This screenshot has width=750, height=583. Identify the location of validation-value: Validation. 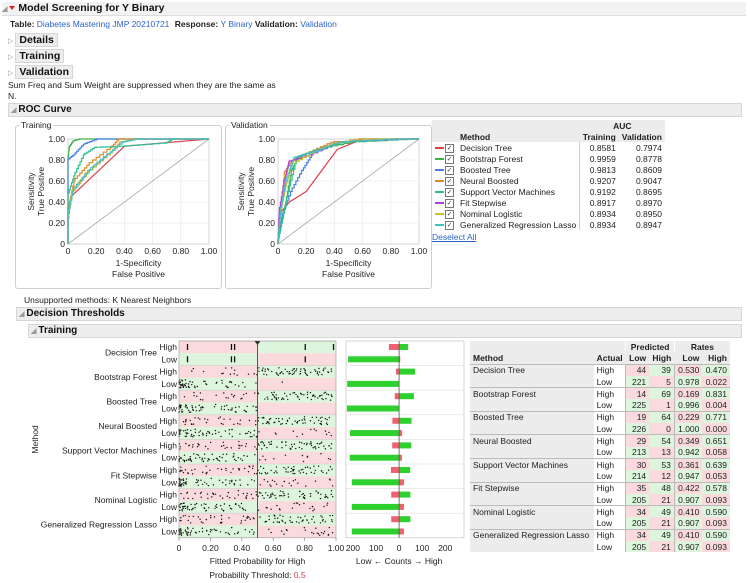
(318, 24).